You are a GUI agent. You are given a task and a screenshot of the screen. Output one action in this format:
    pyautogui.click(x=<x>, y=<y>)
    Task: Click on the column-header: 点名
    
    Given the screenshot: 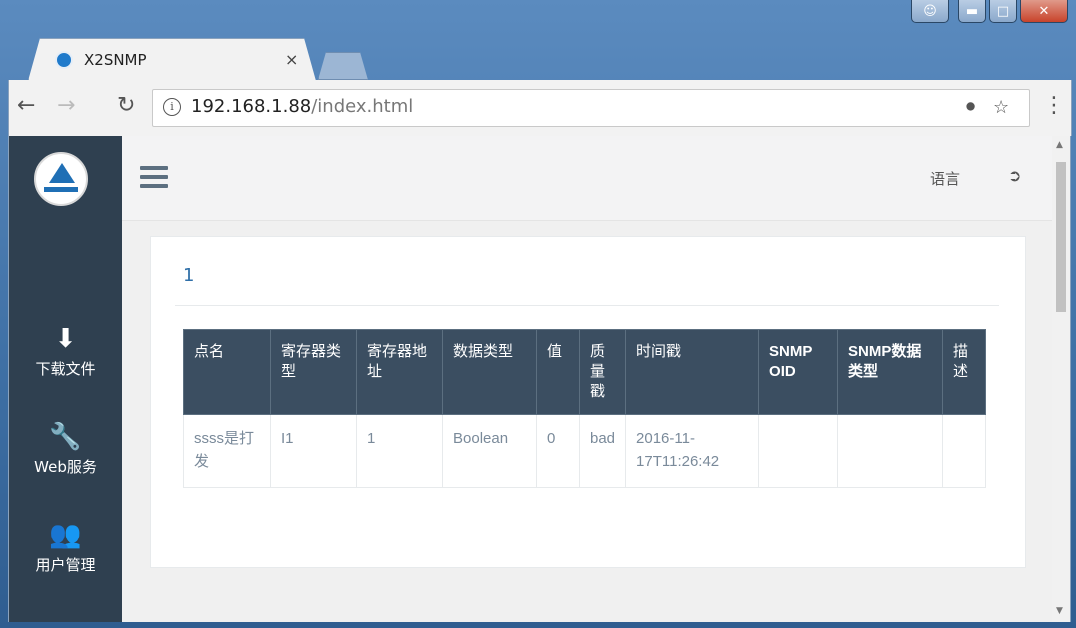 What is the action you would take?
    pyautogui.click(x=227, y=372)
    